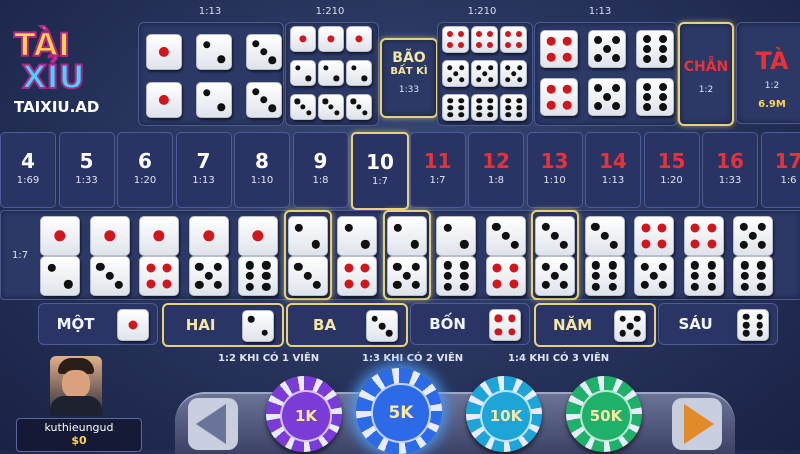 The height and width of the screenshot is (454, 800). I want to click on single-bet-5: NĂM, so click(595, 325).